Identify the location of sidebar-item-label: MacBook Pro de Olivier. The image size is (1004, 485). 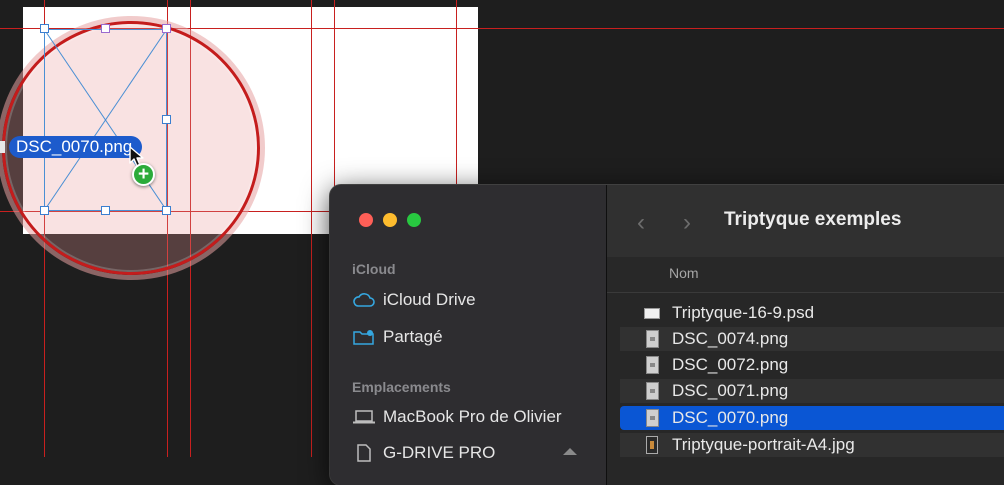
(472, 416).